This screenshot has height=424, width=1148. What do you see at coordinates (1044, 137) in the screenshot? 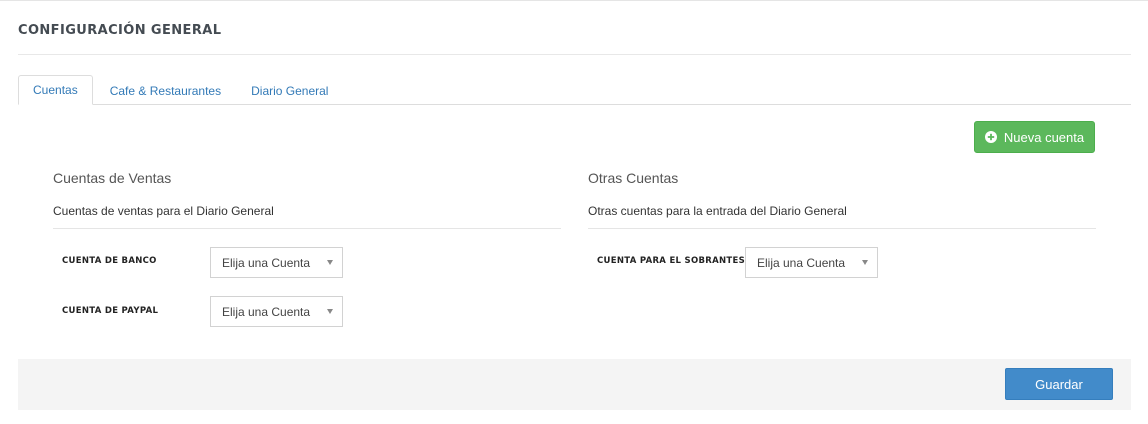
I see `new-account-label: Nueva cuenta` at bounding box center [1044, 137].